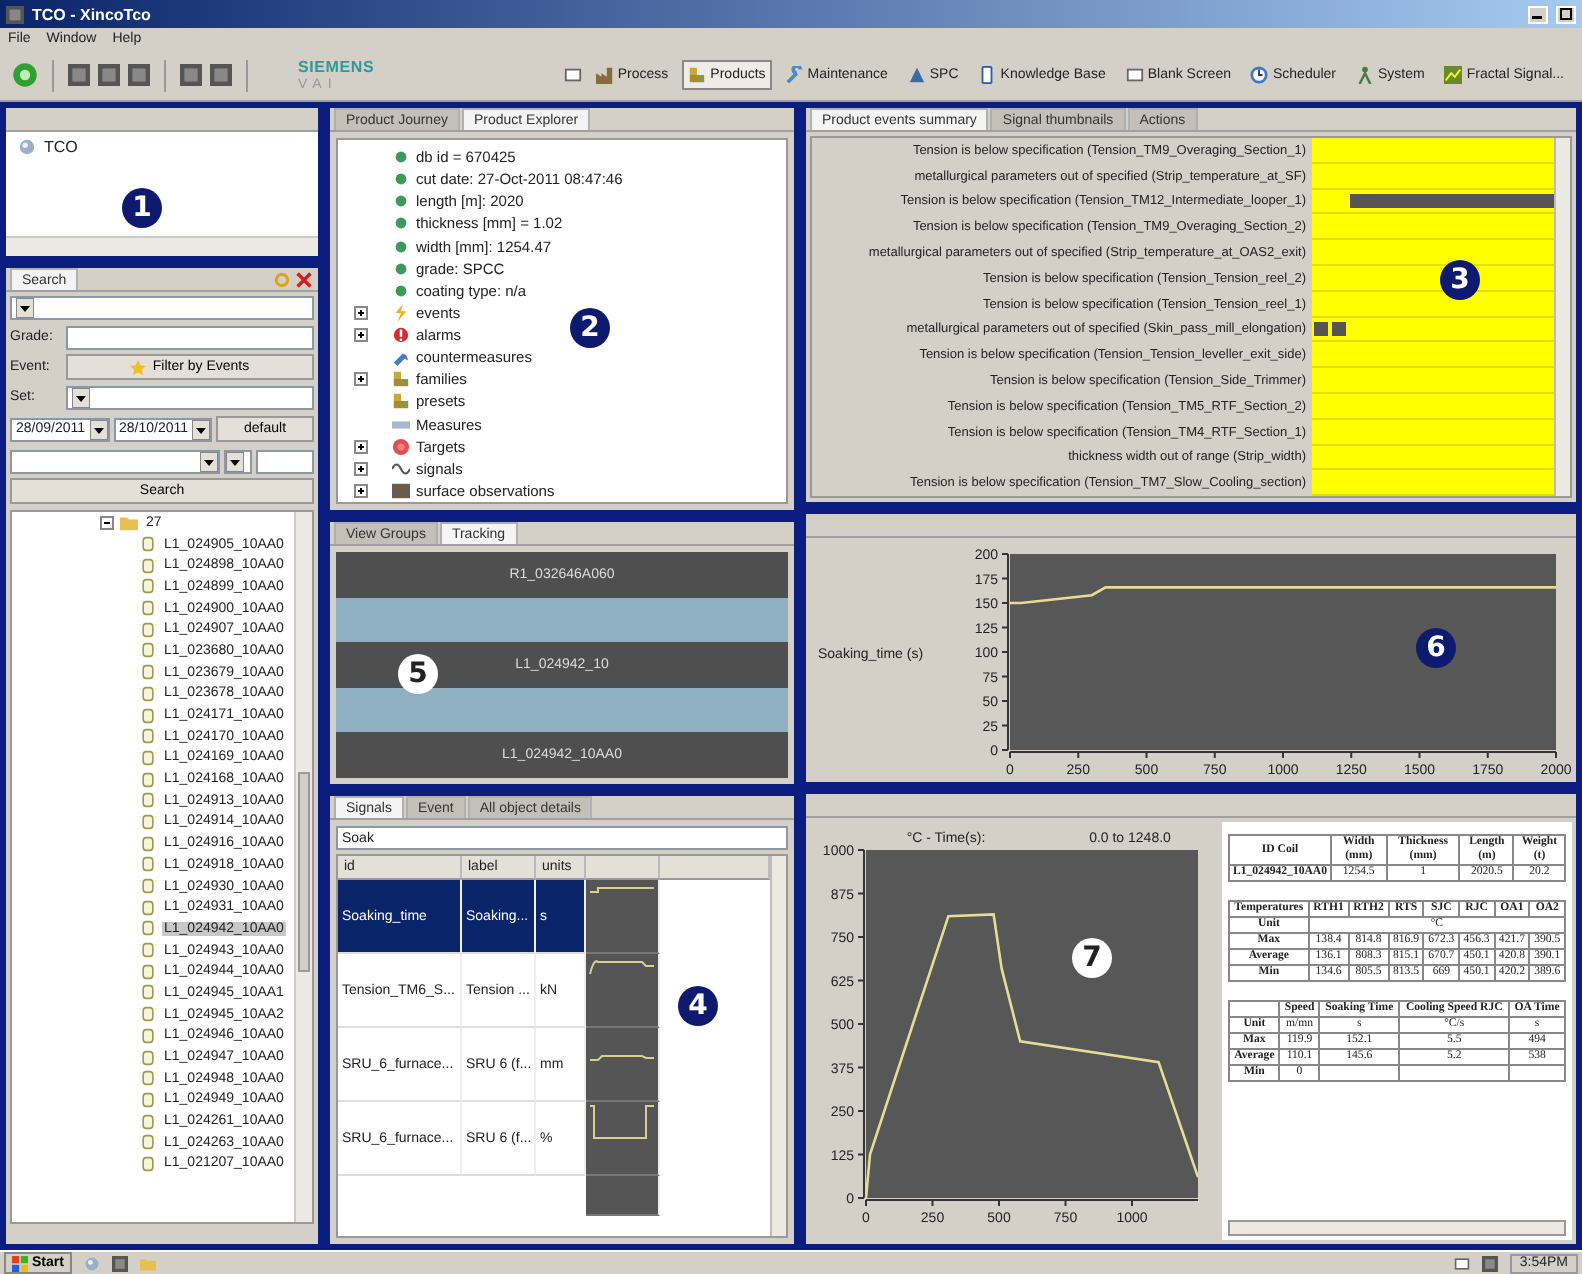  I want to click on lightning-icon, so click(401, 312).